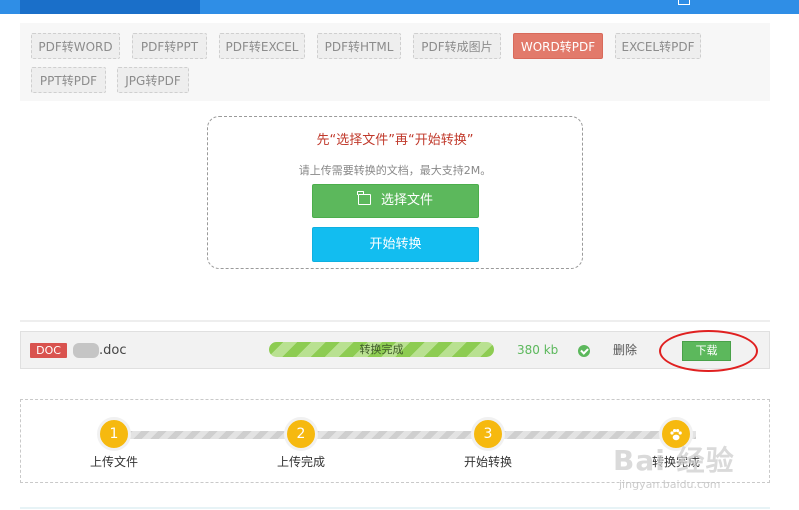 This screenshot has height=510, width=799. I want to click on tab-pdf-to-html: PDF转HTML, so click(359, 46).